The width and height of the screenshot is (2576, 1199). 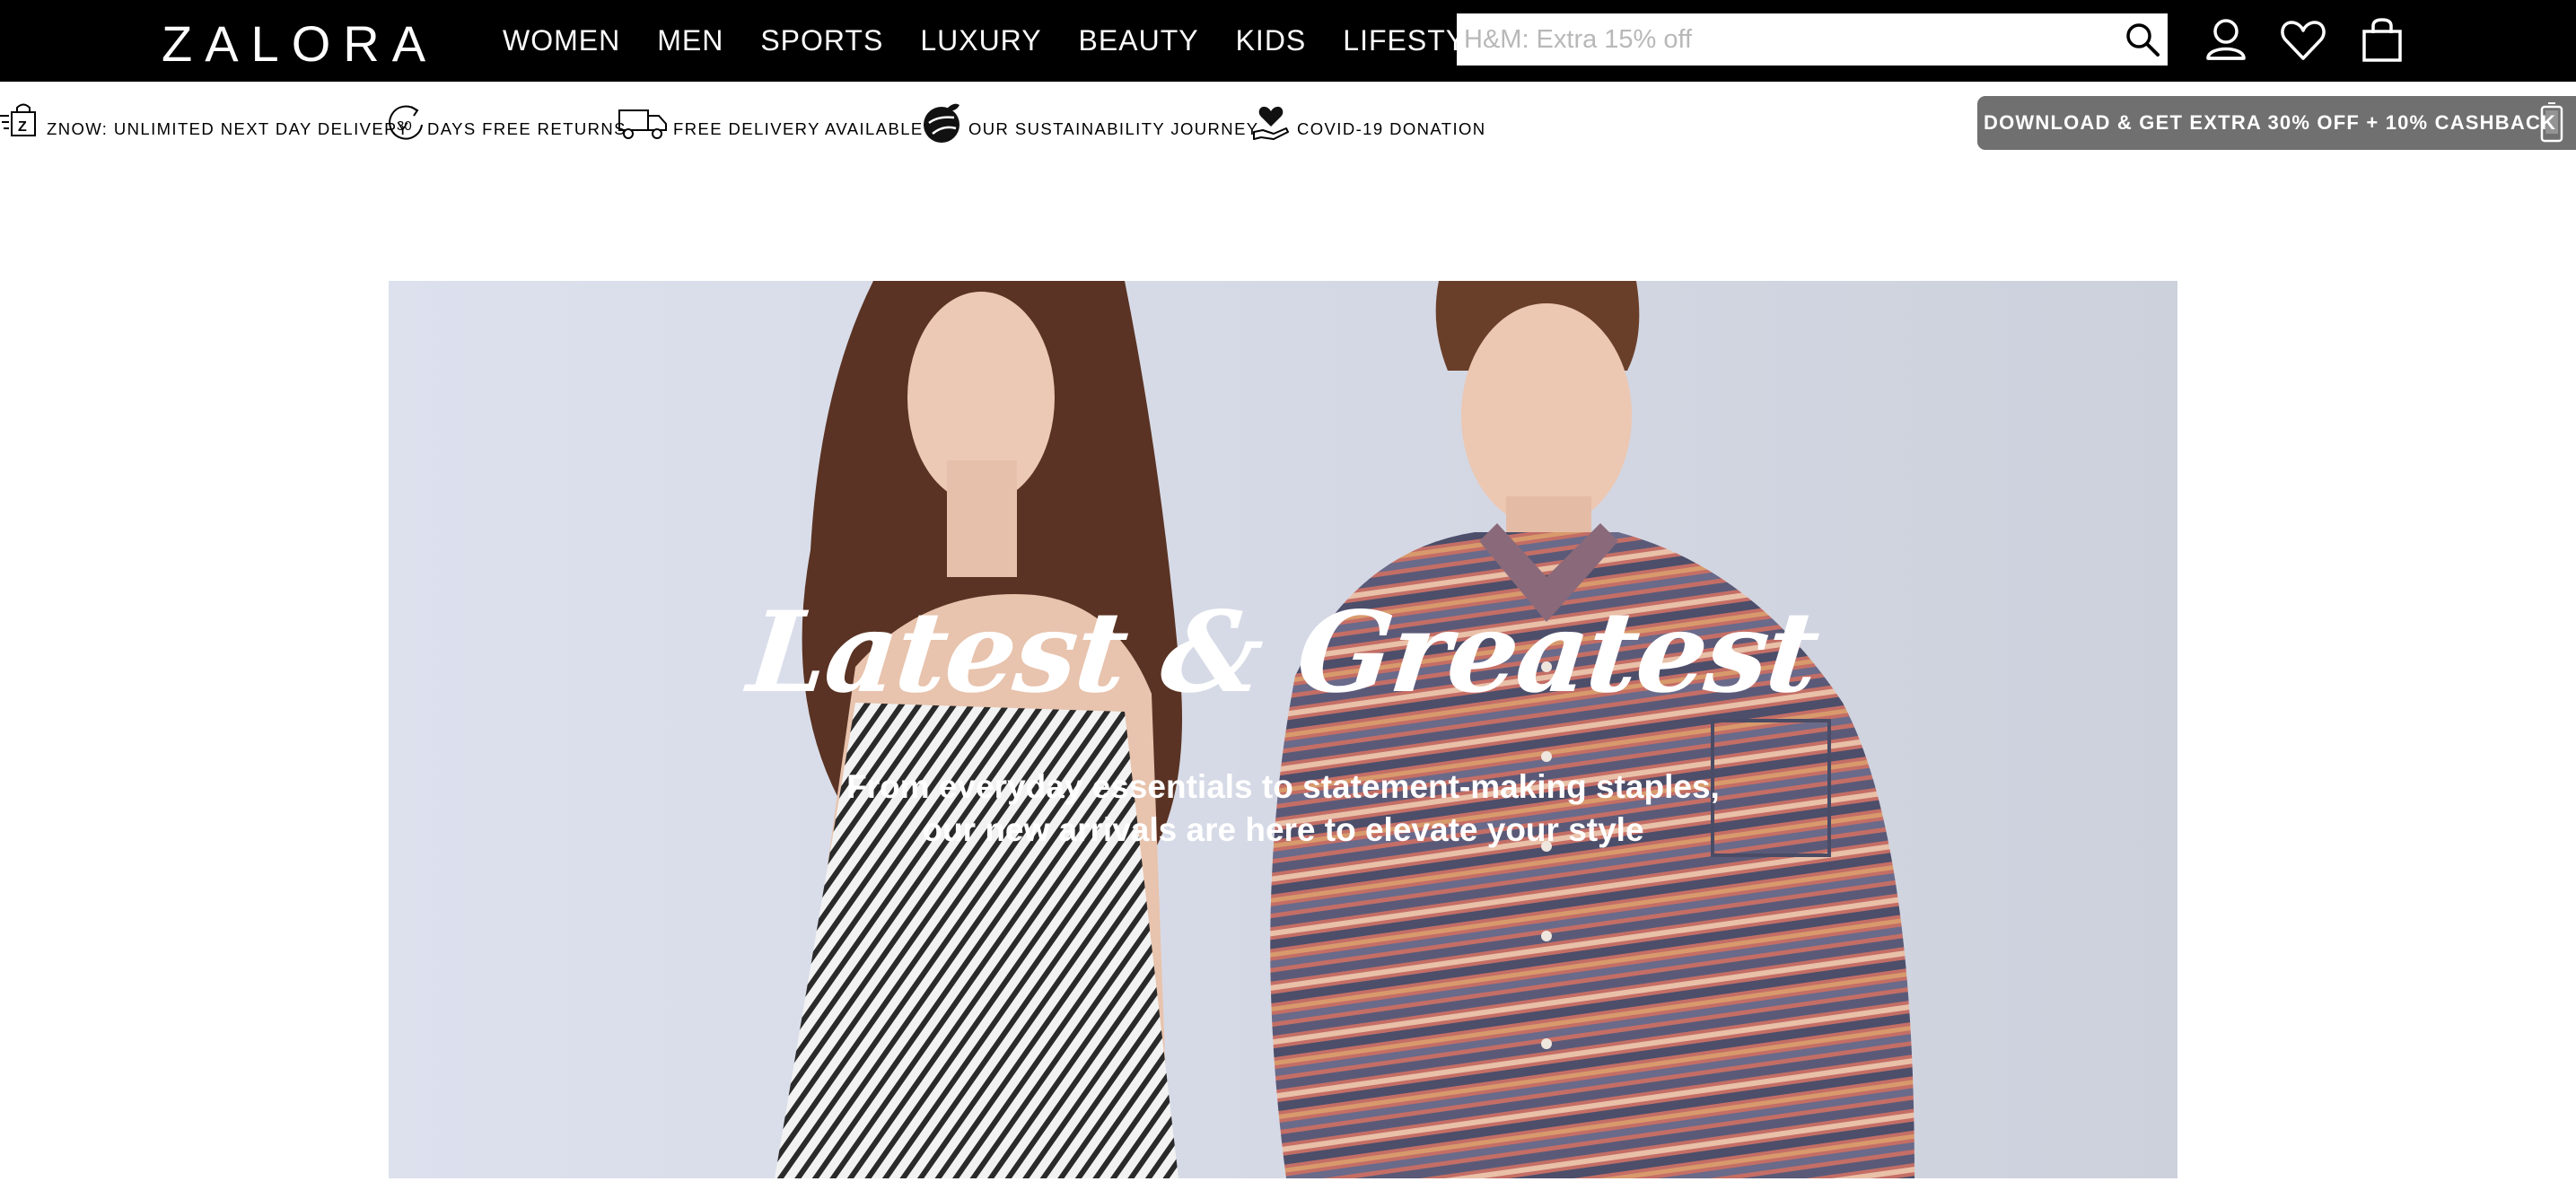 I want to click on znow-bag-icon: Z, so click(x=18, y=119).